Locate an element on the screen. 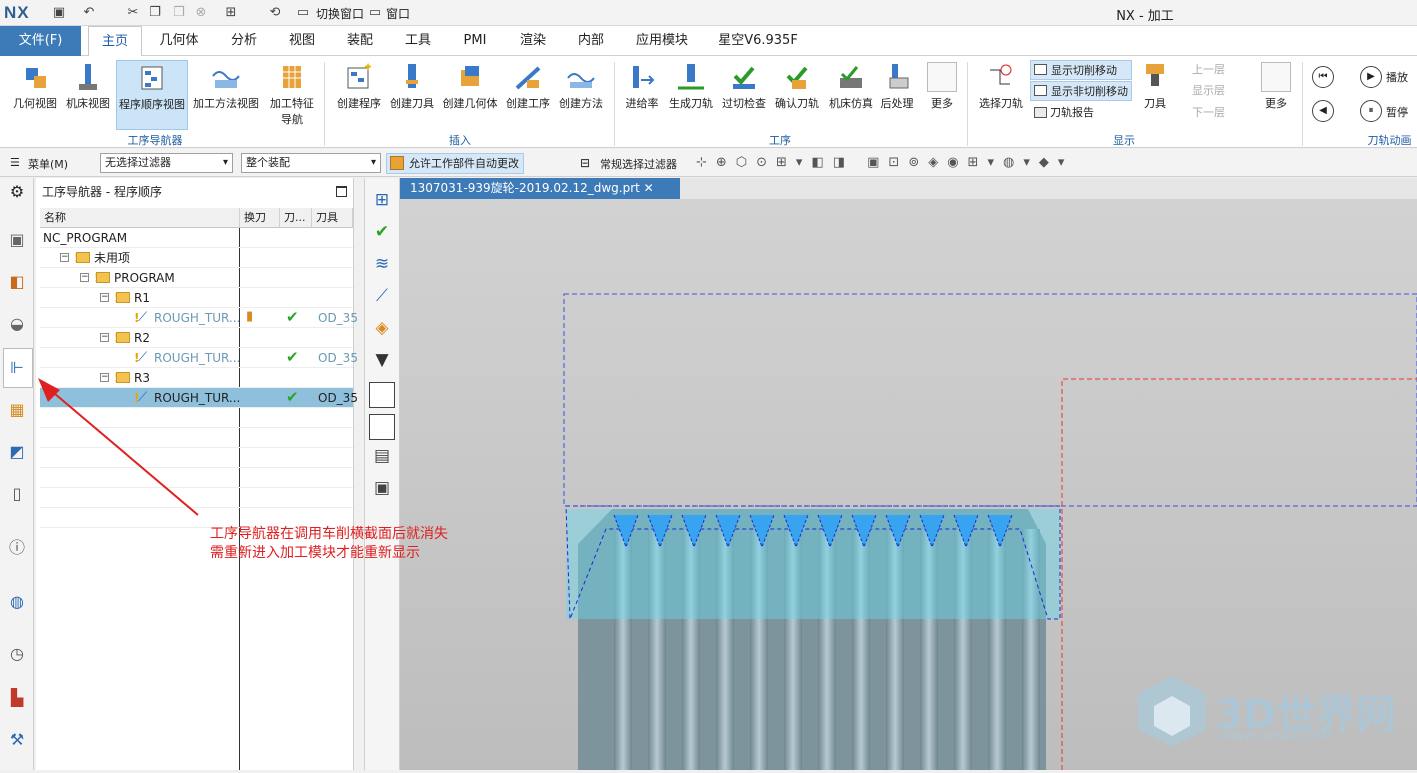  create-tool-button: 创建刀具 is located at coordinates (412, 95).